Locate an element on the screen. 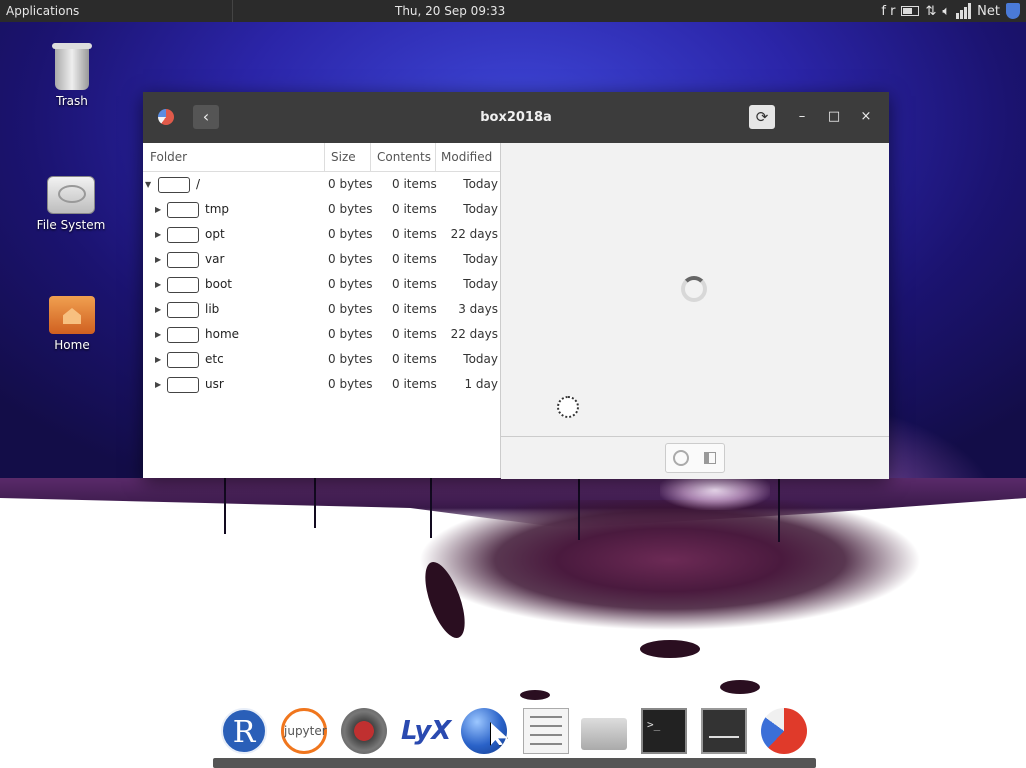 The height and width of the screenshot is (768, 1026). disk-usage-icon is located at coordinates (784, 731).